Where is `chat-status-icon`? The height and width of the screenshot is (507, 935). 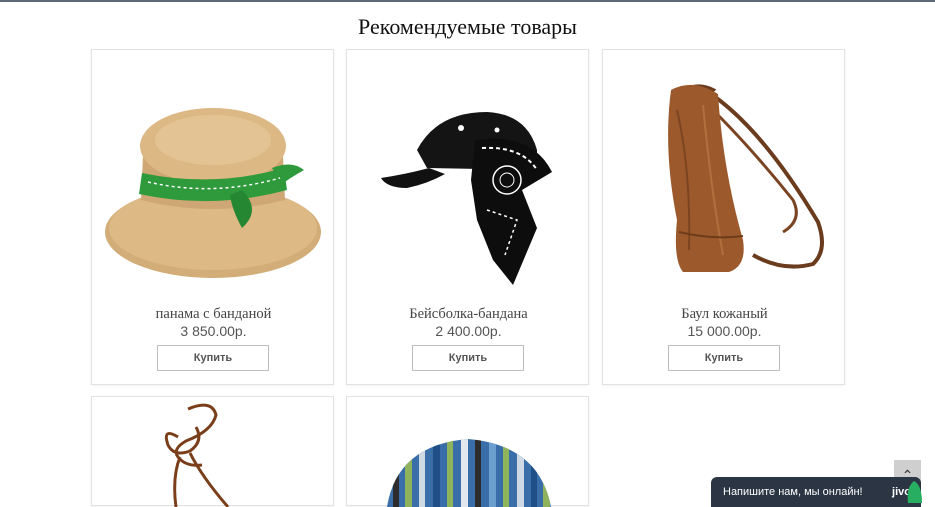 chat-status-icon is located at coordinates (914, 492).